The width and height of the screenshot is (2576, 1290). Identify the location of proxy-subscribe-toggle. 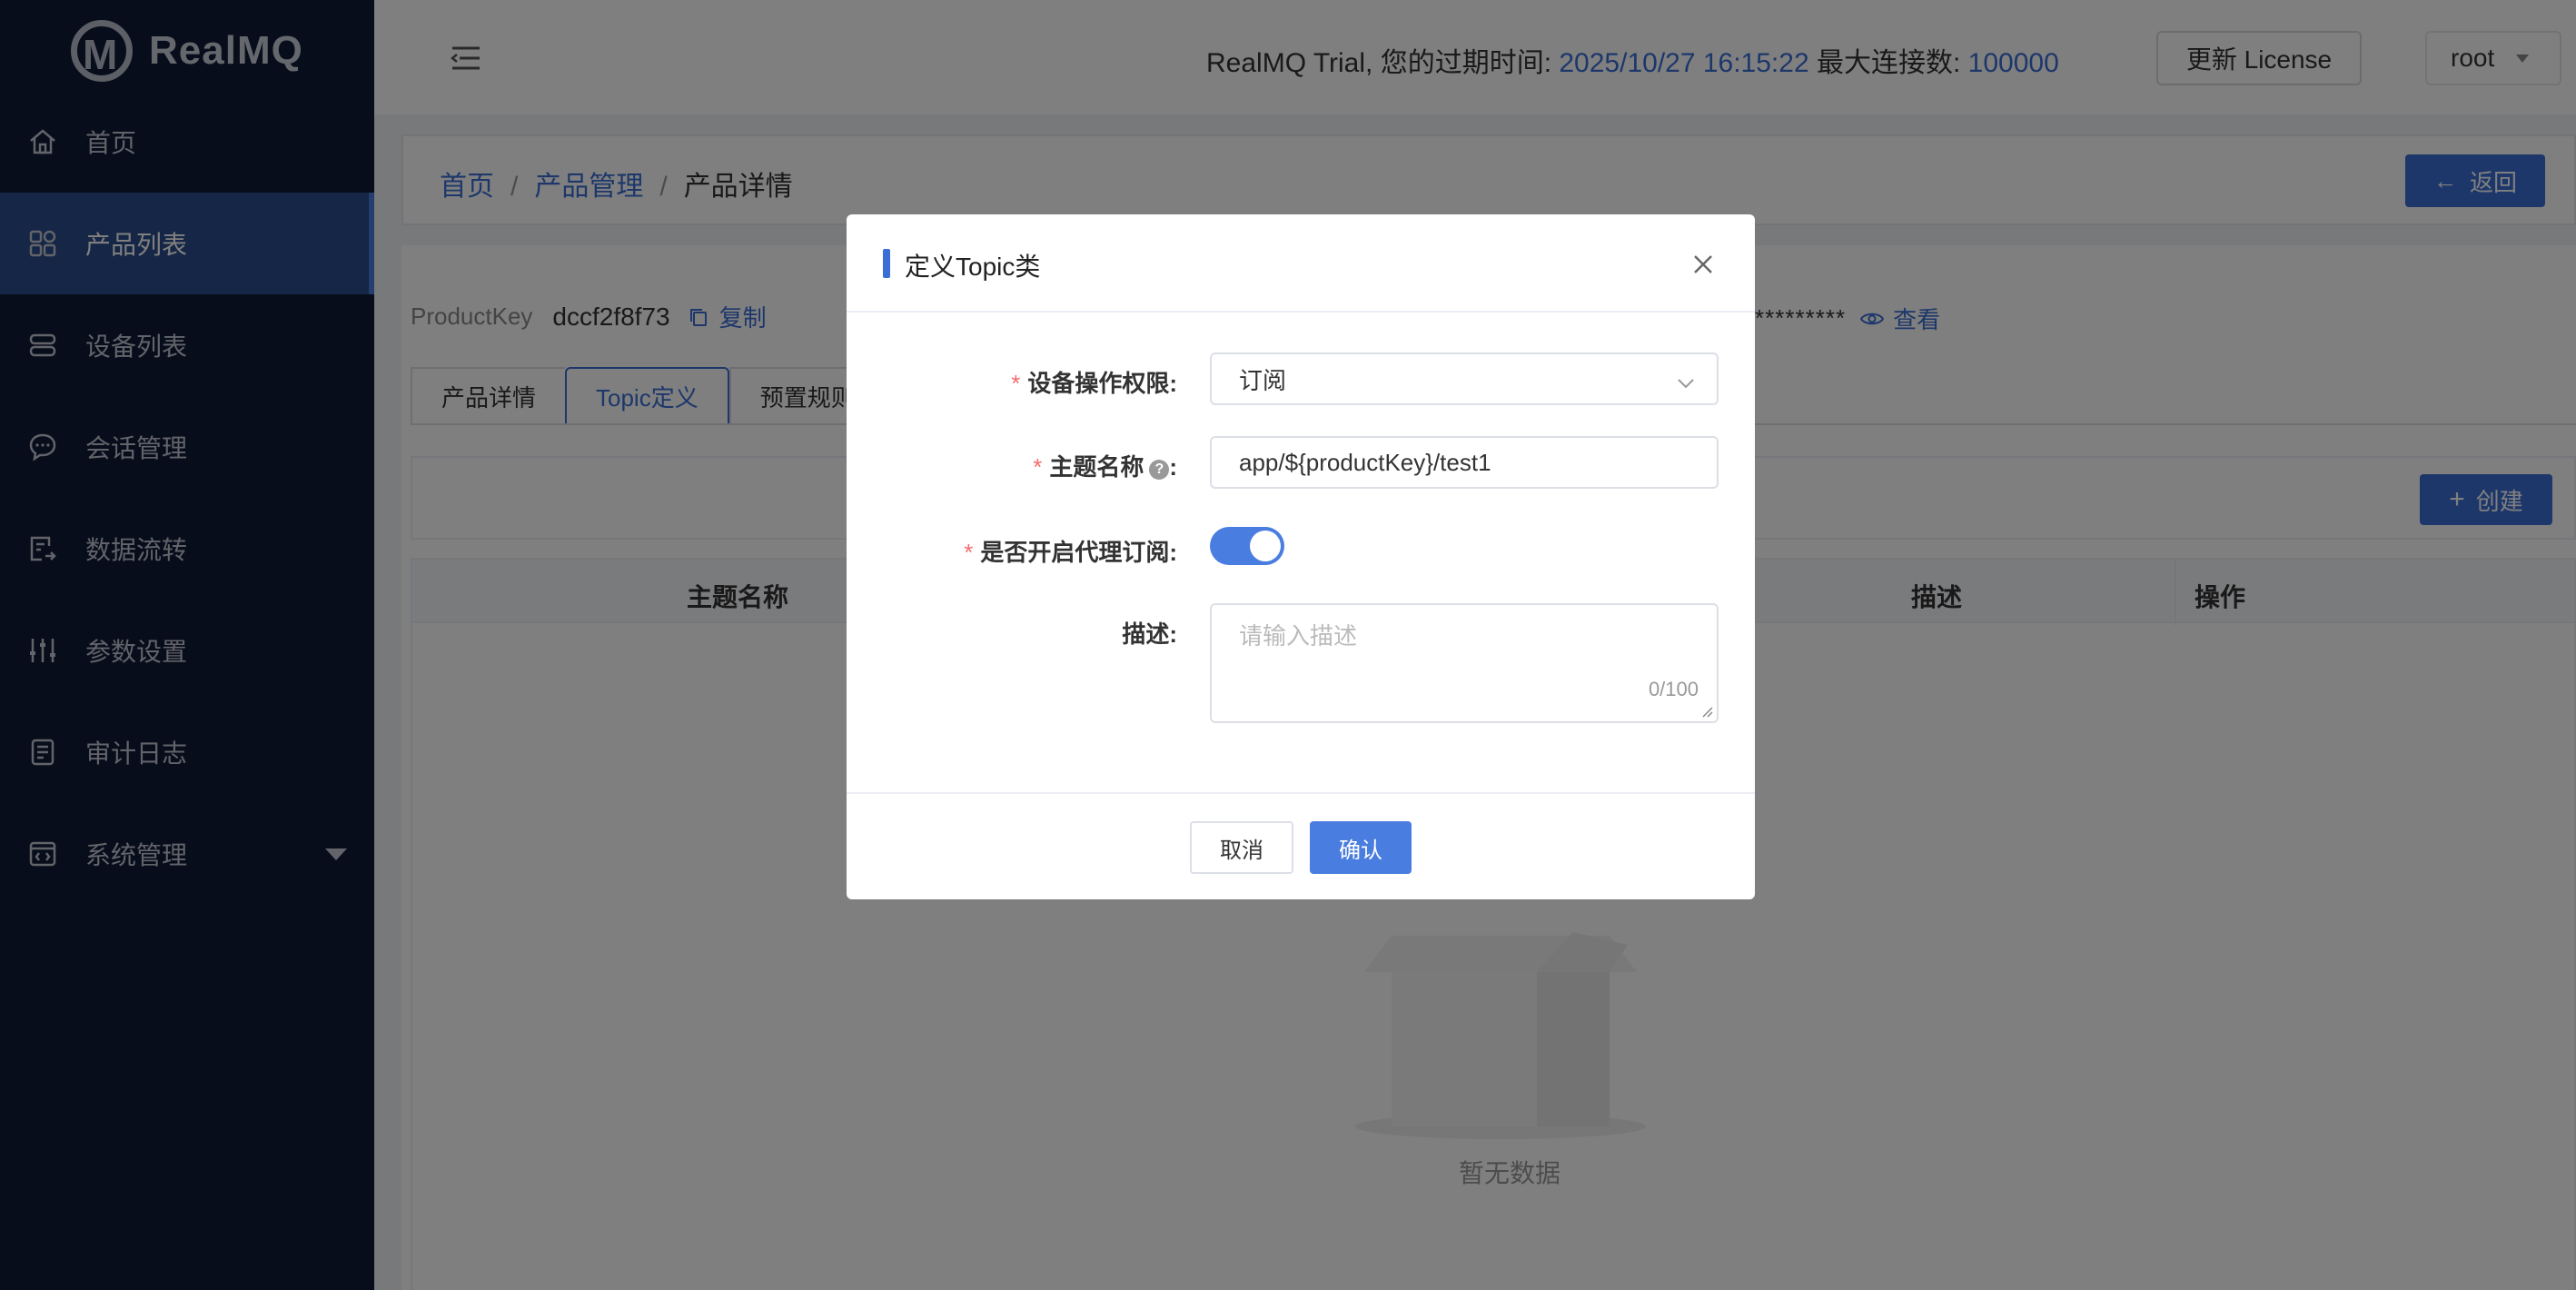
(1247, 546).